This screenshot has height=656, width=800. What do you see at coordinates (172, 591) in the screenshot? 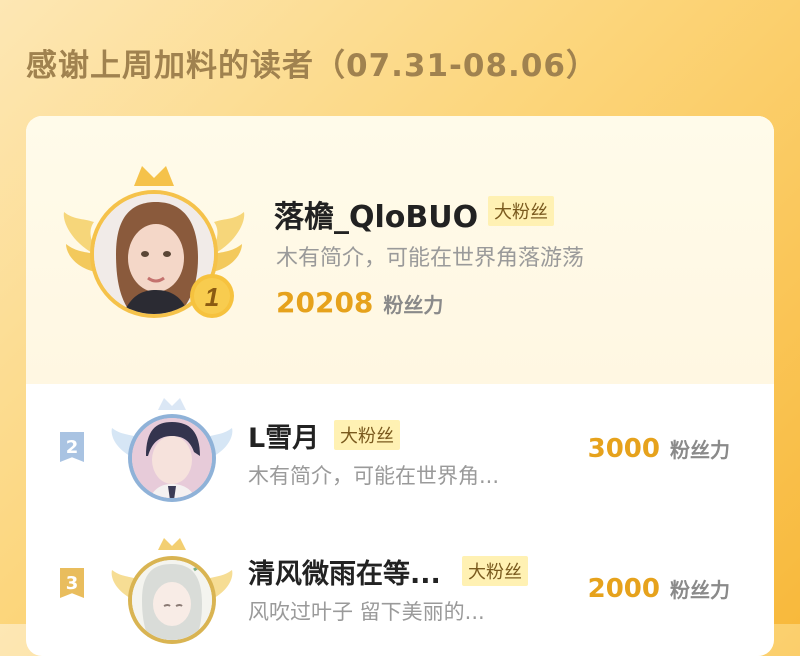
I see `winged-crown-frame-icon` at bounding box center [172, 591].